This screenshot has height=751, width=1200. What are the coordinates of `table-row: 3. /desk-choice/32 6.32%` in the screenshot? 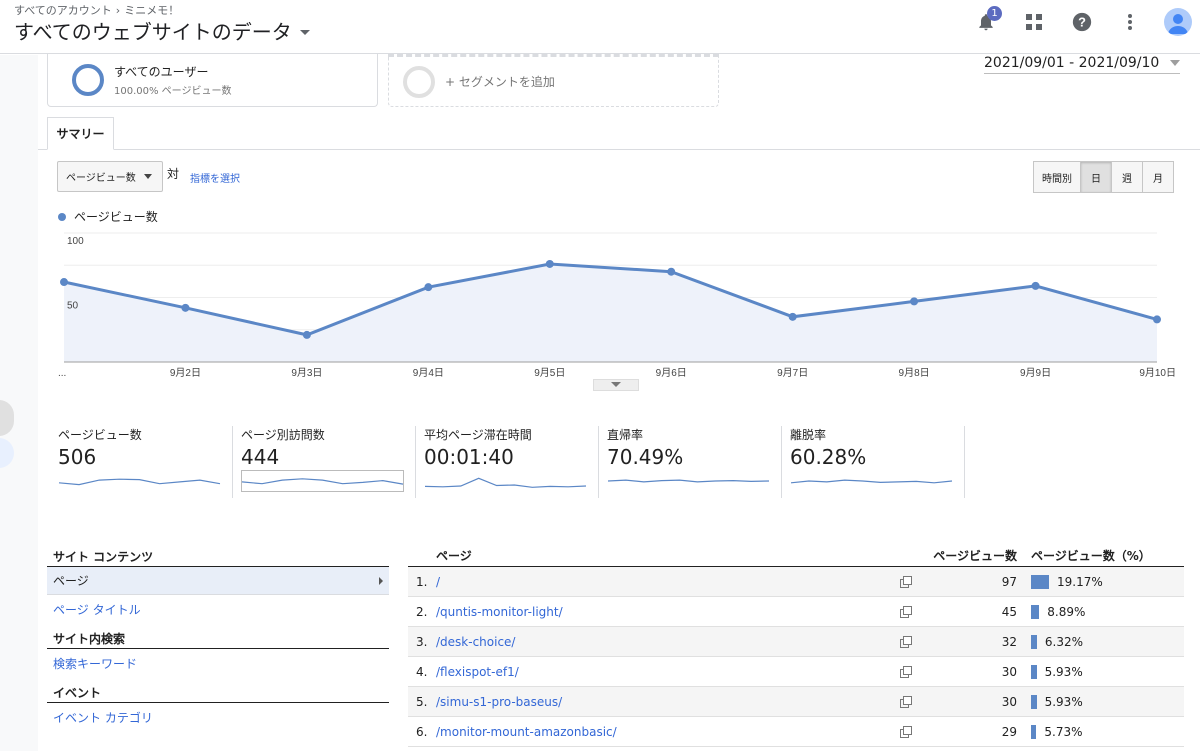 It's located at (796, 642).